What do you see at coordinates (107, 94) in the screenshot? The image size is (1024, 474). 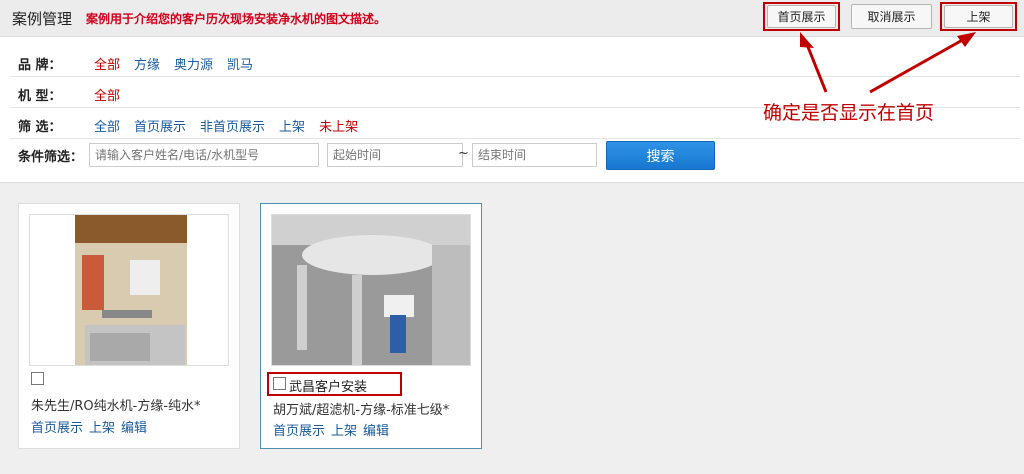 I see `model-option-all: 全部` at bounding box center [107, 94].